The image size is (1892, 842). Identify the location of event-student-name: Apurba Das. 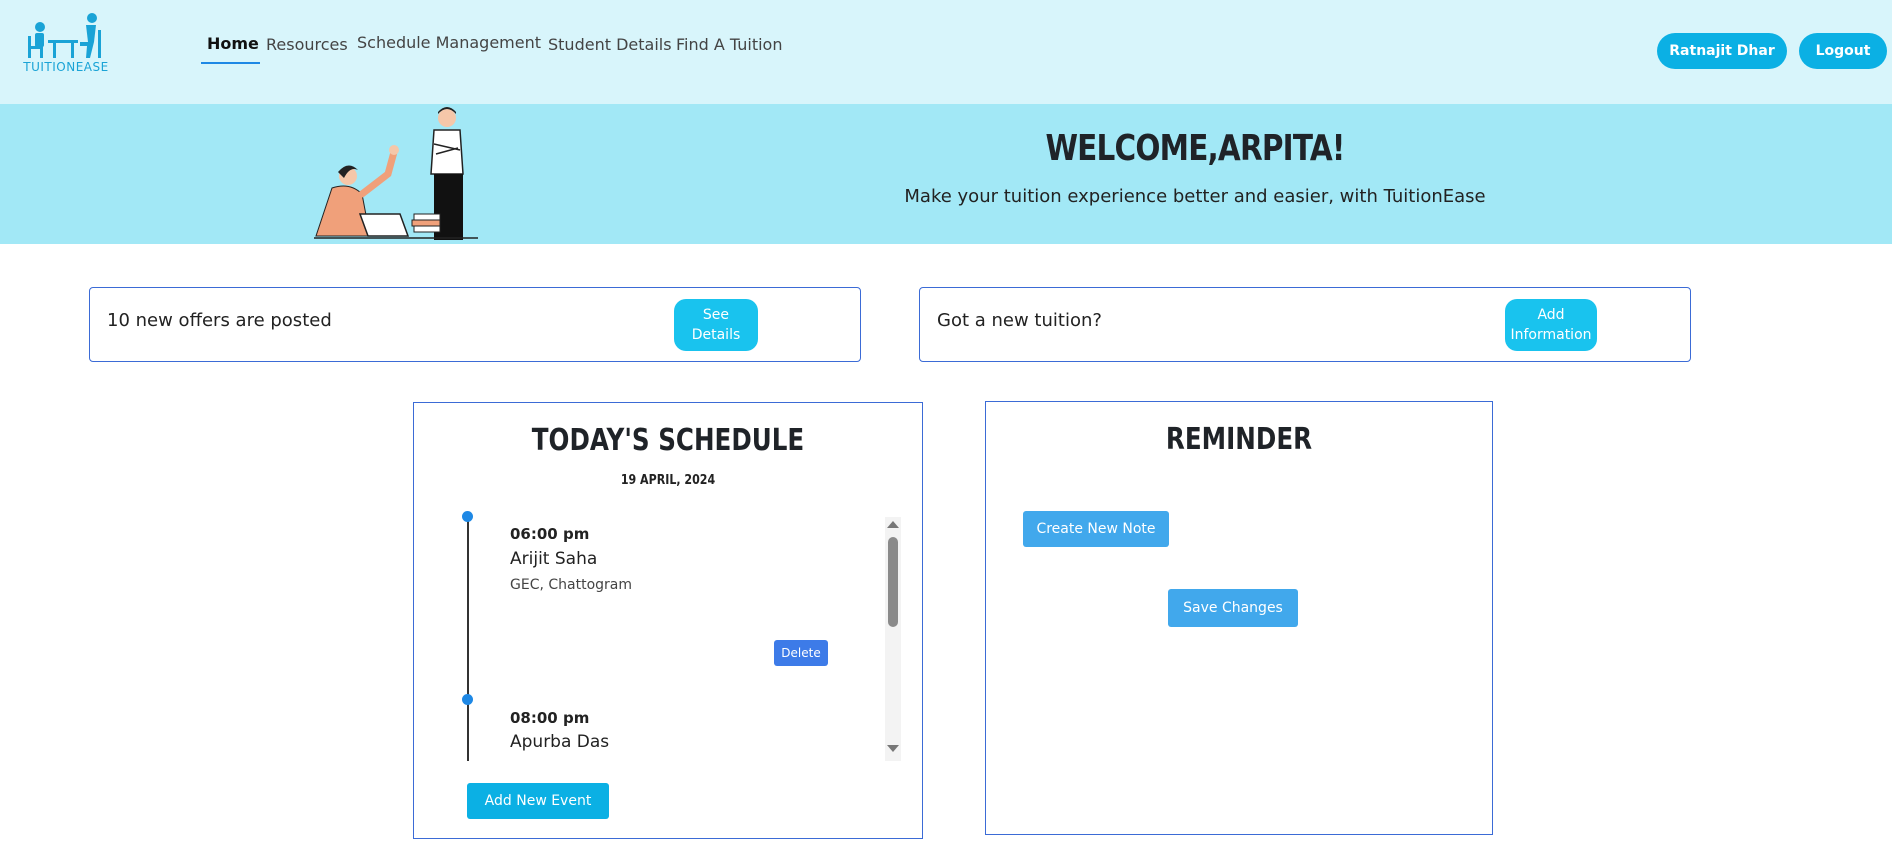
(560, 742).